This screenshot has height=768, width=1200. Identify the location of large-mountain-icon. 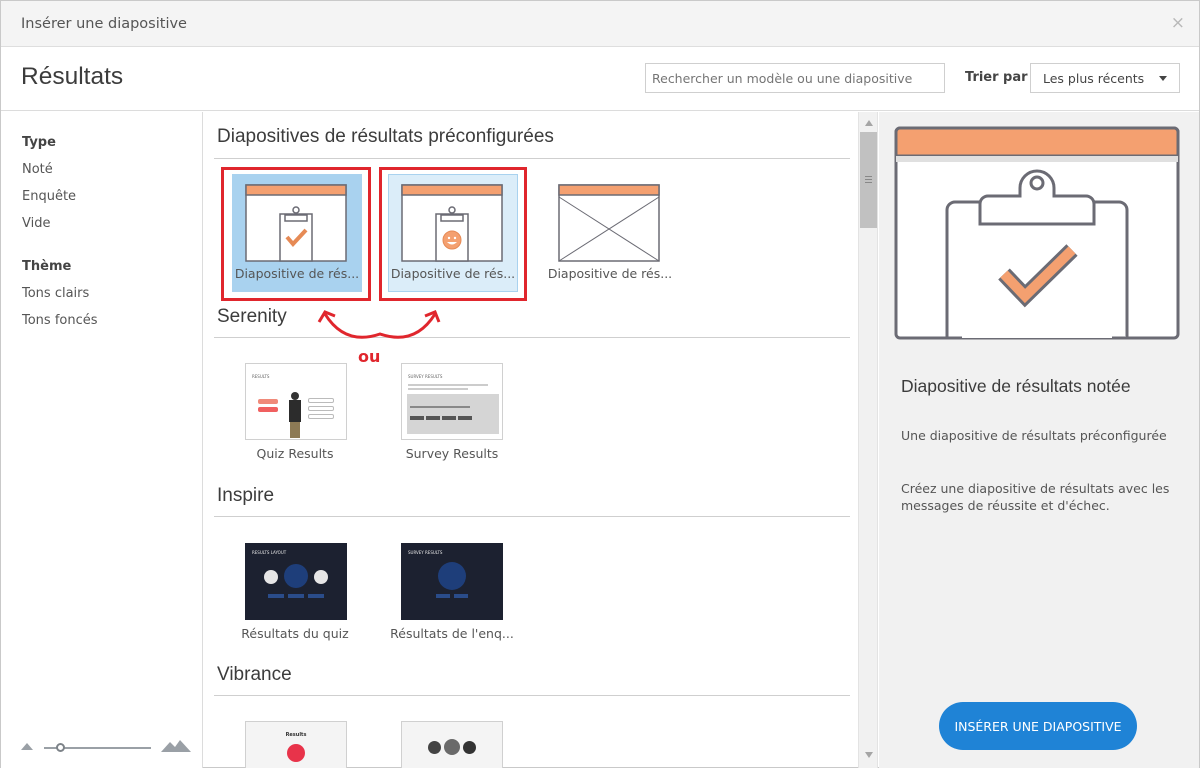
(176, 746).